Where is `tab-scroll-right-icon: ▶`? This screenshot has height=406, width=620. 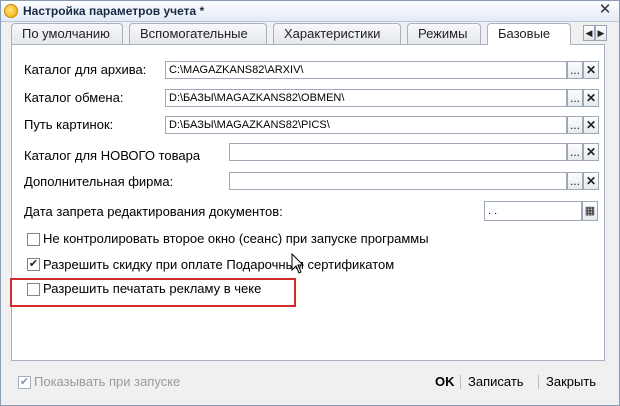 tab-scroll-right-icon: ▶ is located at coordinates (601, 33).